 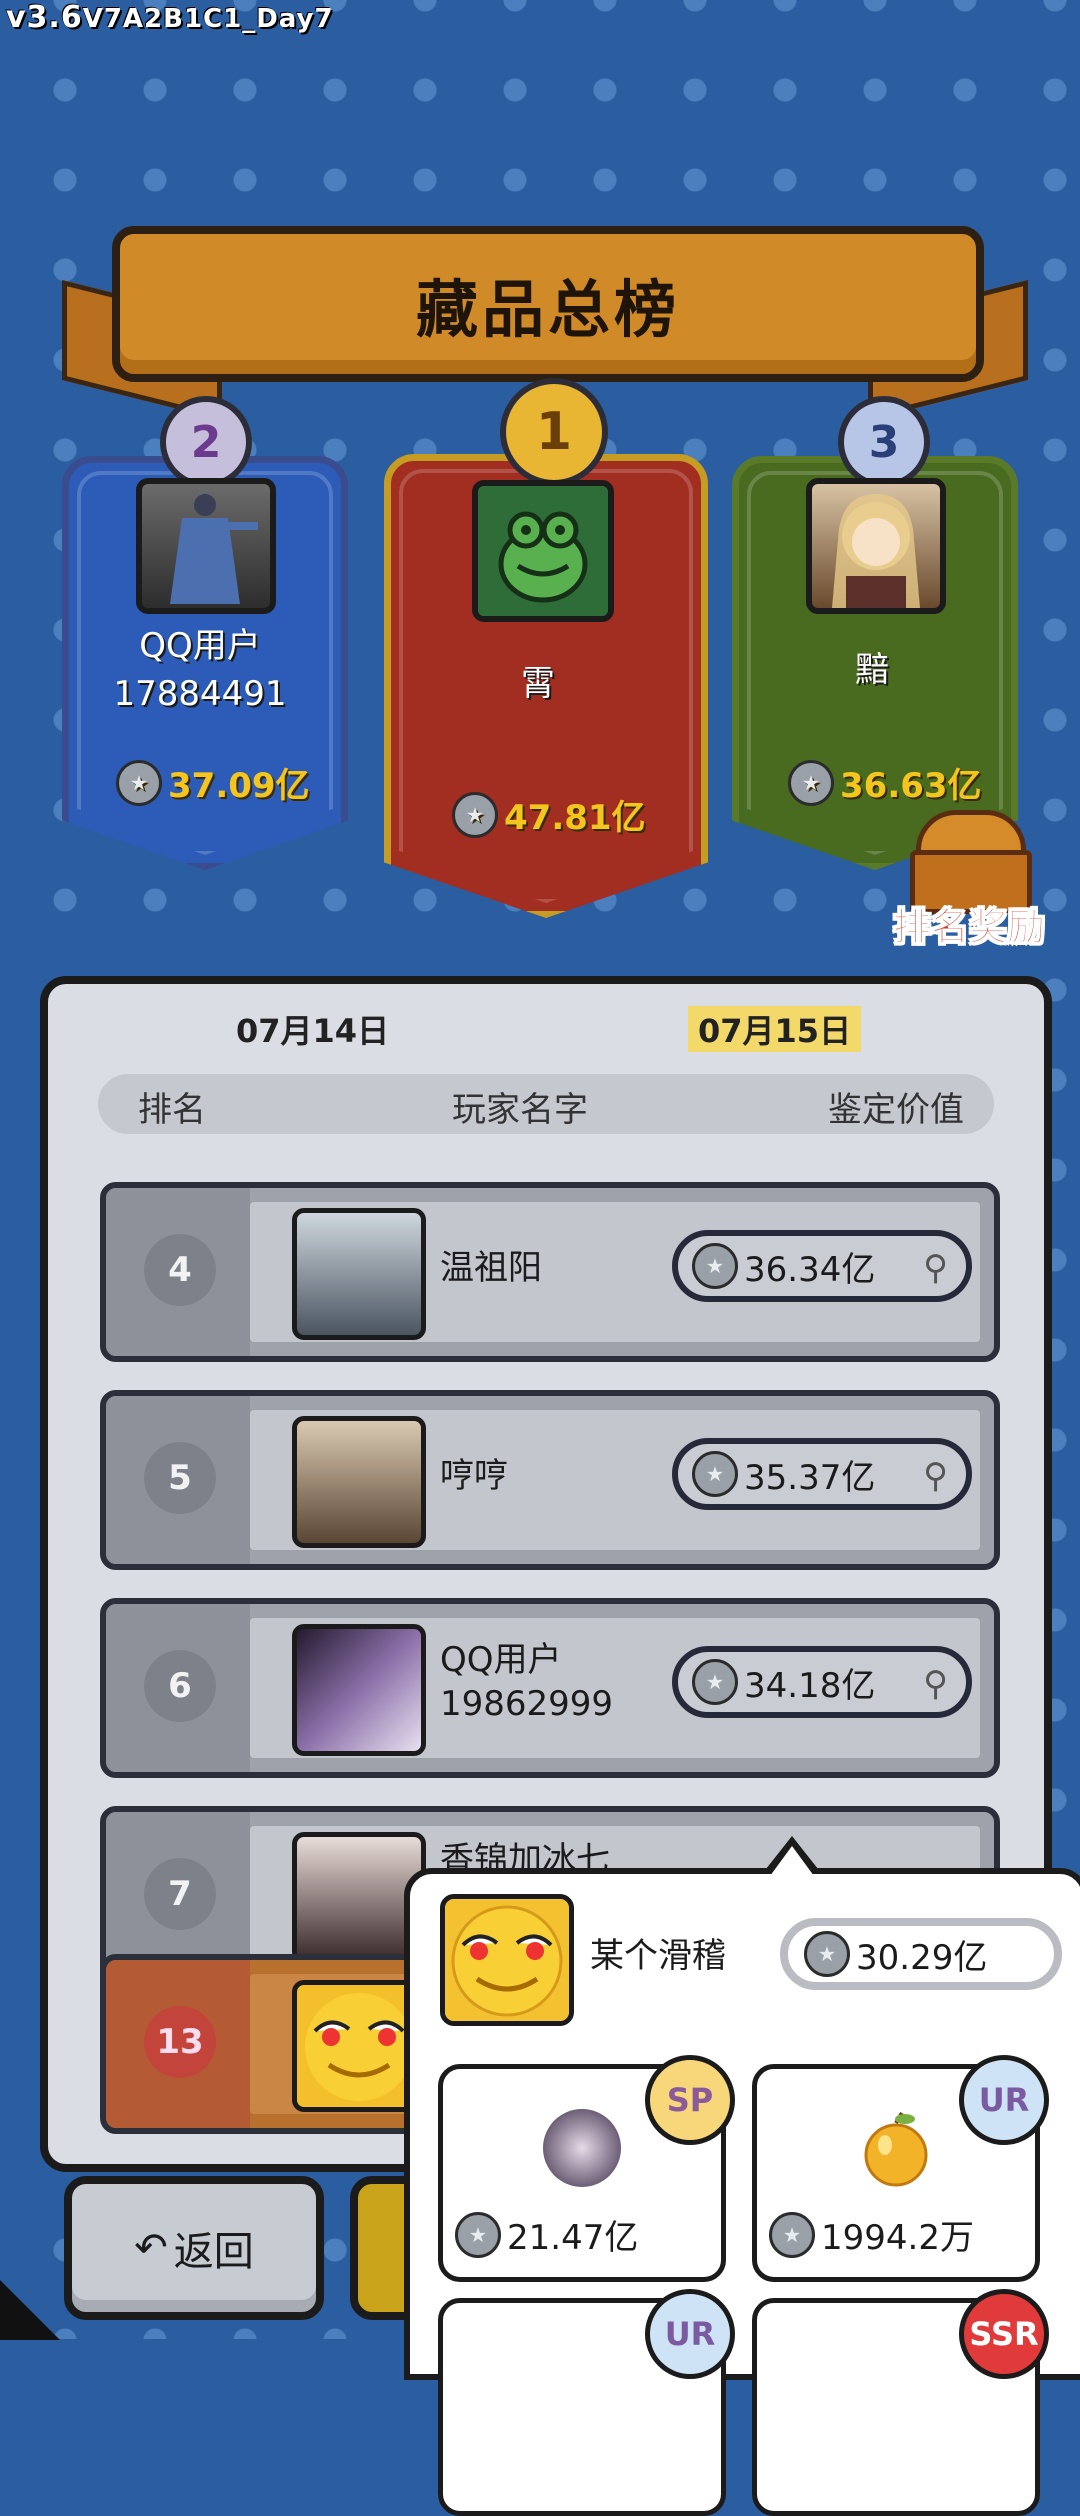 I want to click on treasure-chest-icon, so click(x=971, y=862).